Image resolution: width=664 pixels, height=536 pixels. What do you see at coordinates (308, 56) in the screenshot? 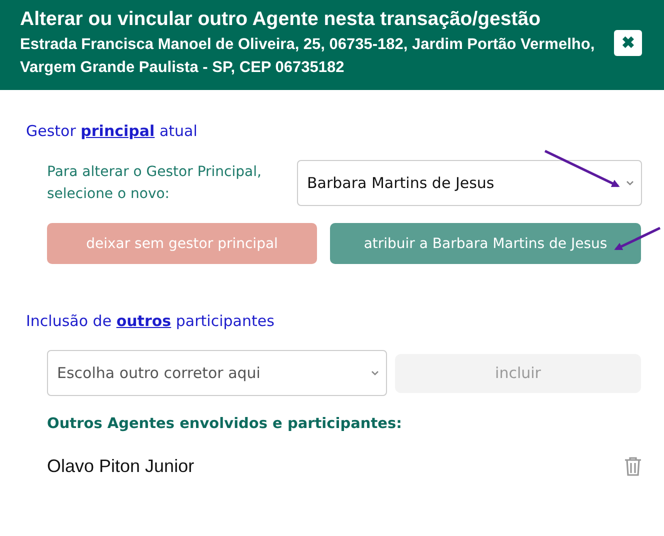
I see `address-text: Estrada Francisca Manoel de Oliveira, 25, 06735-182, Jardim Portão Vermelho, Vargem Grande Paulista - SP, CEP 06735182` at bounding box center [308, 56].